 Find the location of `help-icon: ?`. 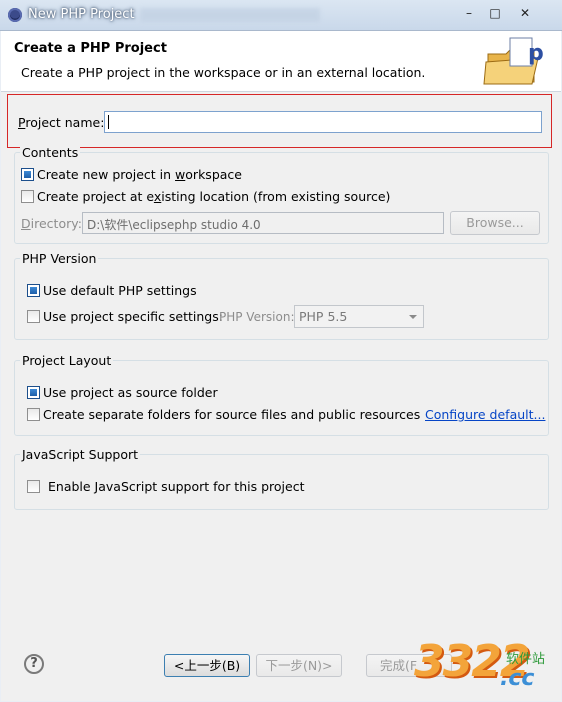

help-icon: ? is located at coordinates (34, 664).